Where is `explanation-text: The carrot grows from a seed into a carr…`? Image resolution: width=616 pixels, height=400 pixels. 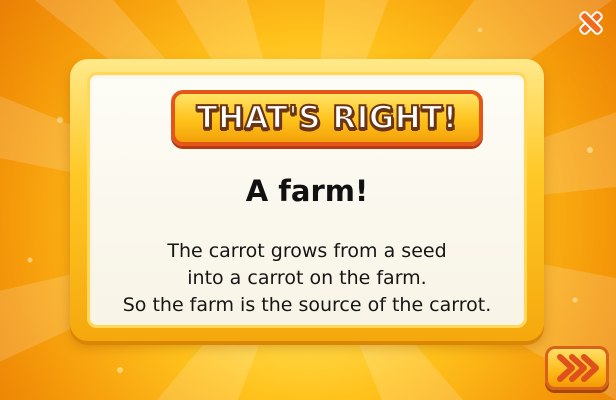 explanation-text: The carrot grows from a seed into a carr… is located at coordinates (307, 278).